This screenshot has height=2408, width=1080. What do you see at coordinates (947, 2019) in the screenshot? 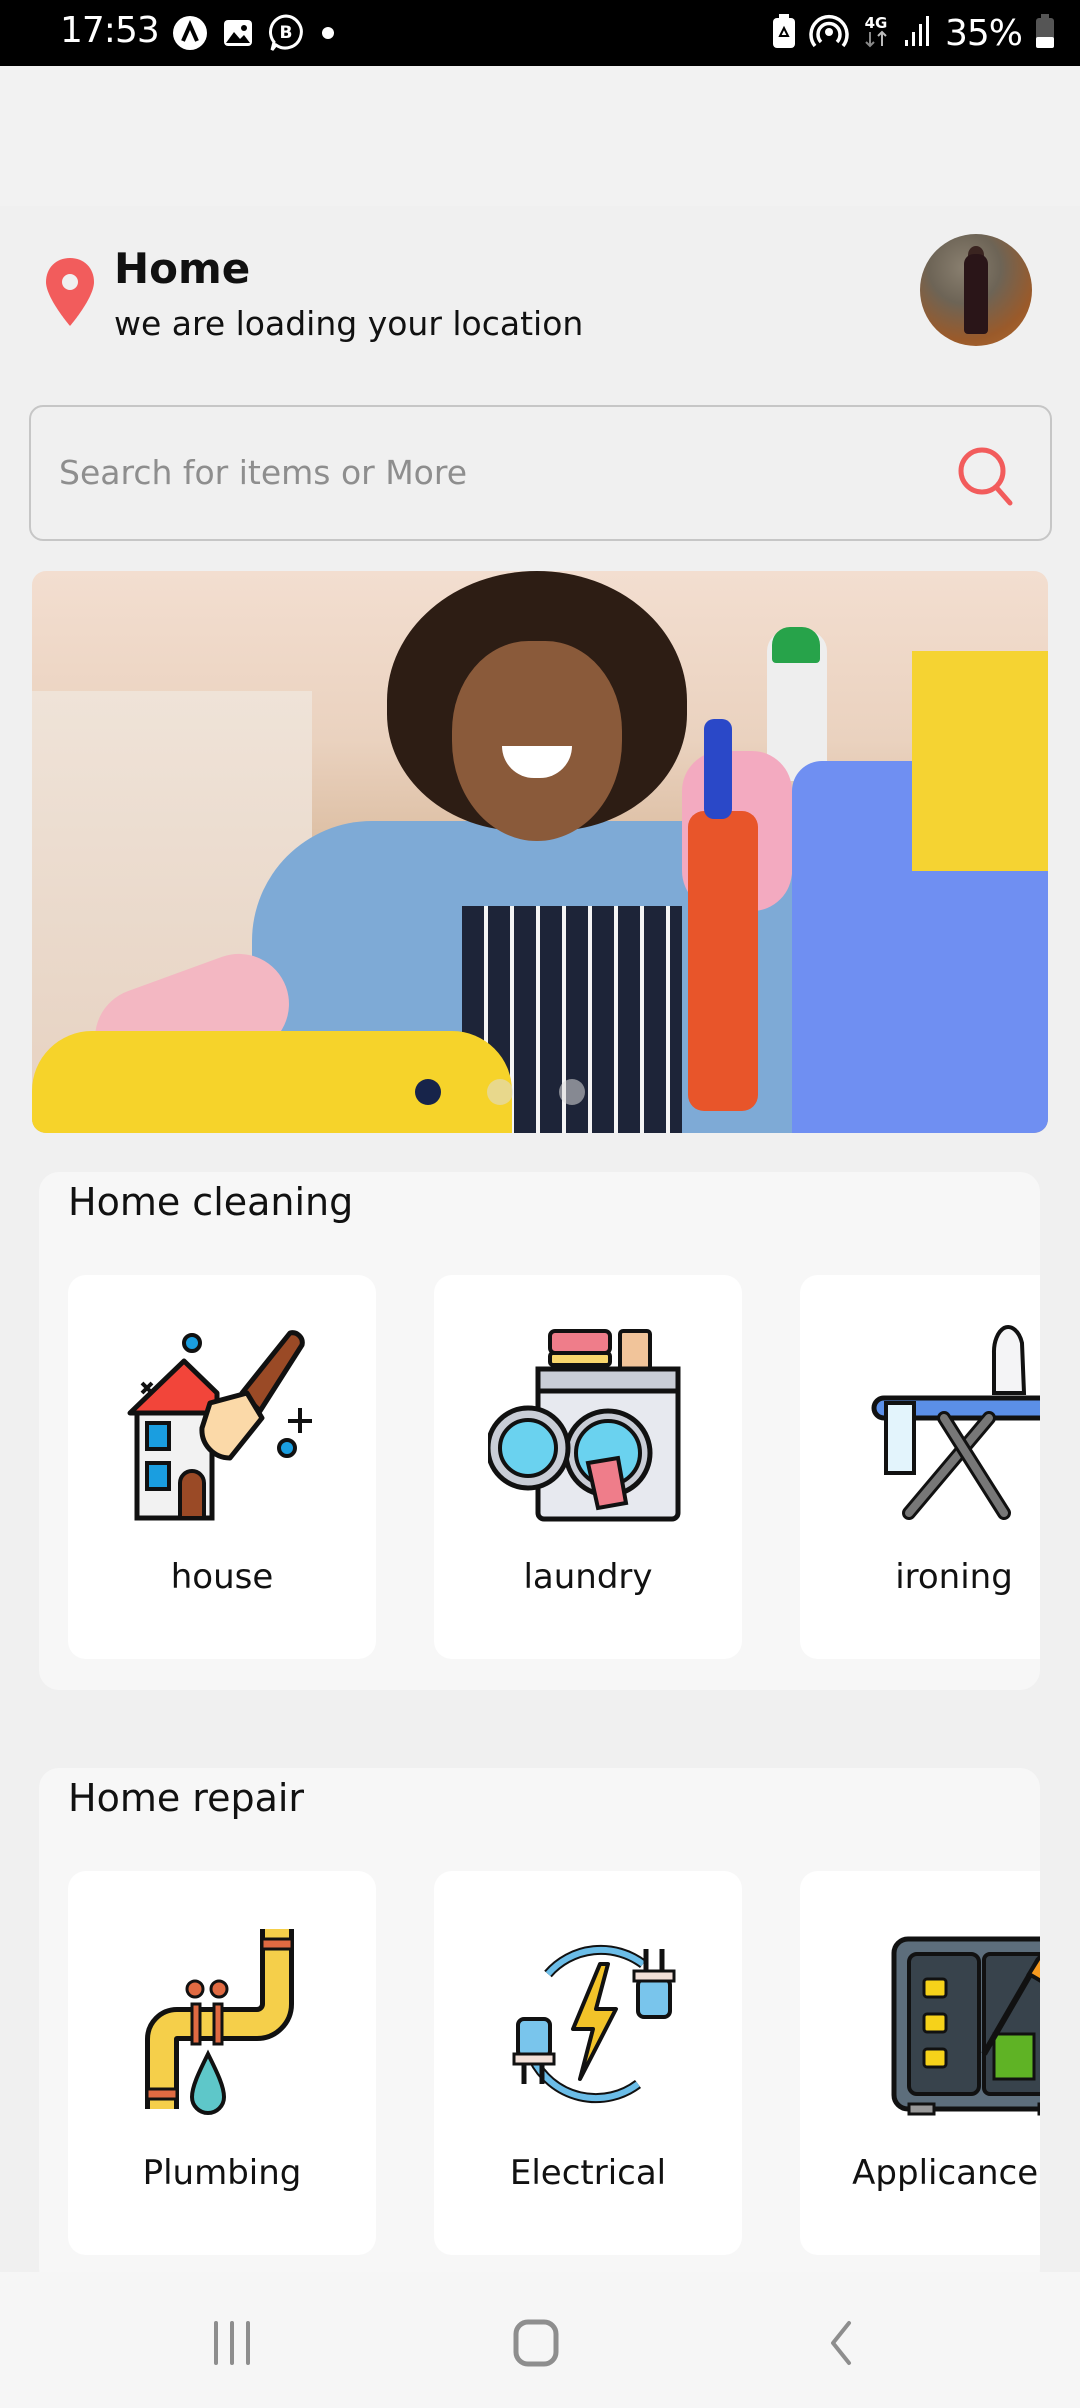
I see `appliance-repair-icon` at bounding box center [947, 2019].